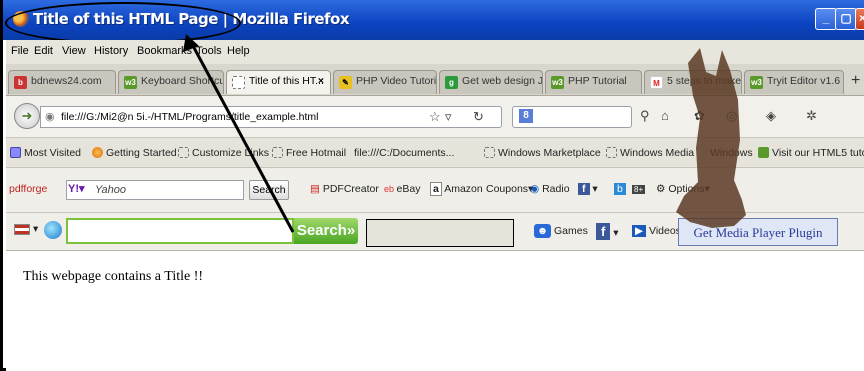  I want to click on amazon-icon: a, so click(436, 189).